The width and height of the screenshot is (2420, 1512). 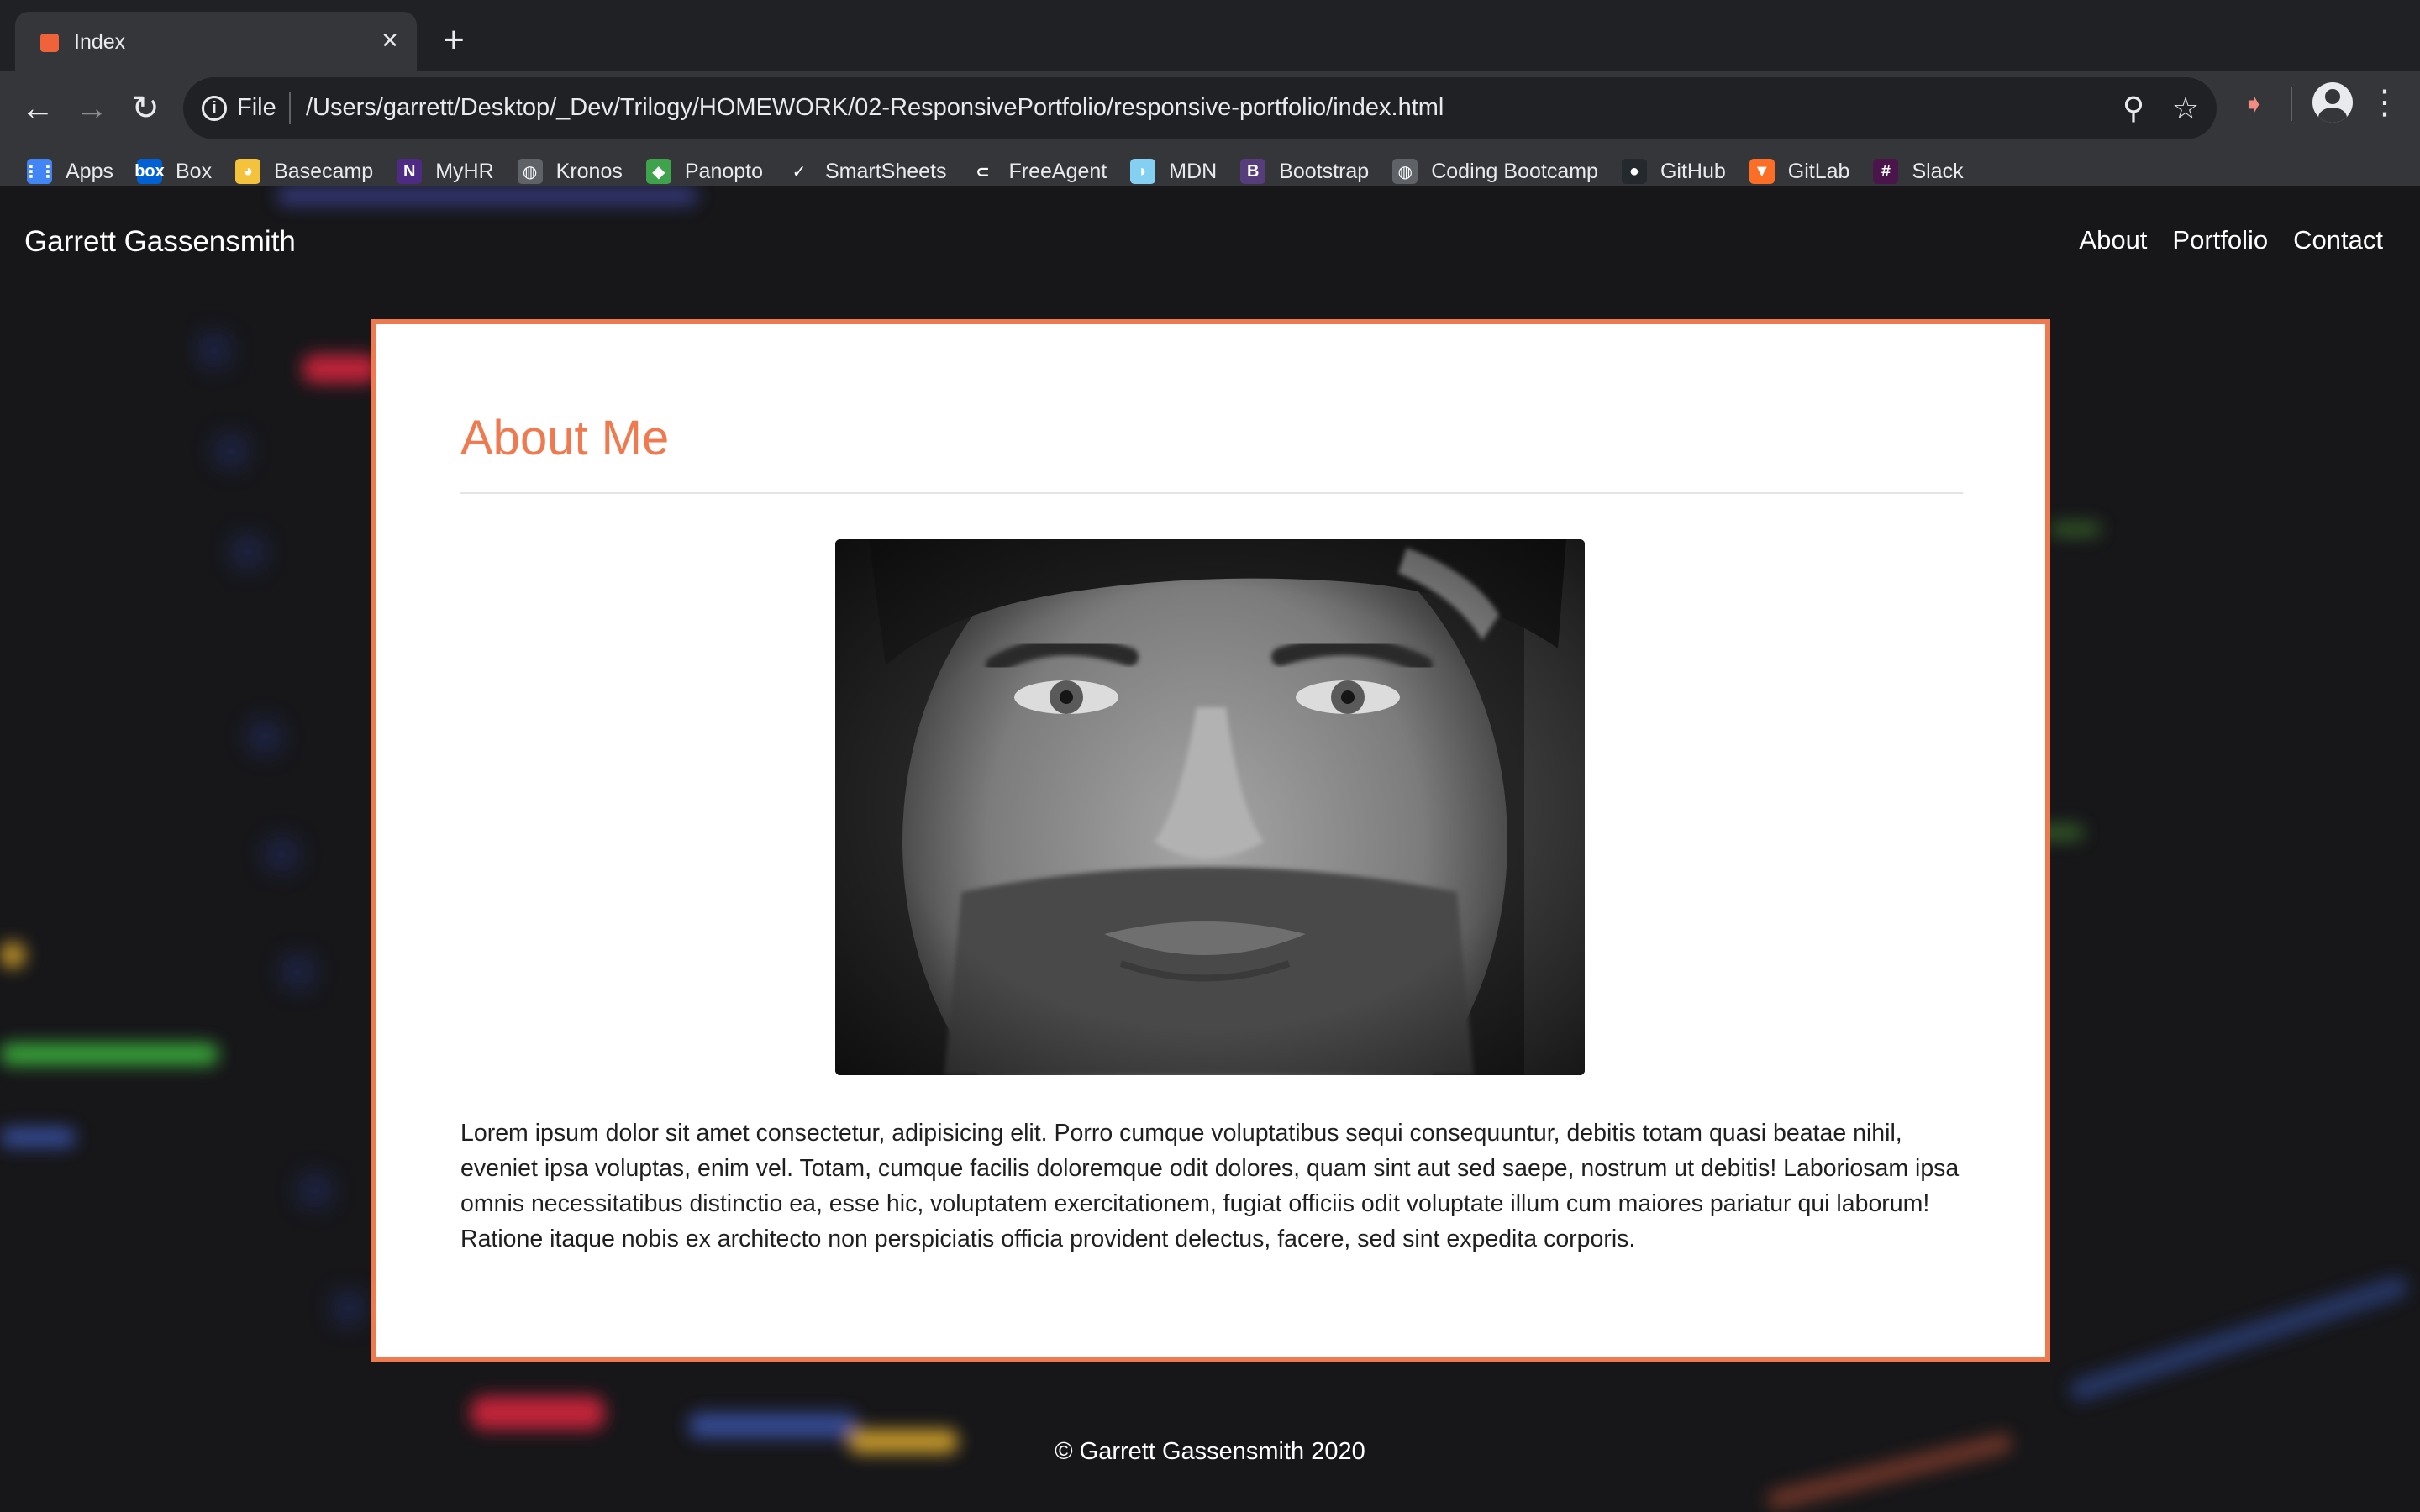 I want to click on bootstrap-icon: B, so click(x=1253, y=171).